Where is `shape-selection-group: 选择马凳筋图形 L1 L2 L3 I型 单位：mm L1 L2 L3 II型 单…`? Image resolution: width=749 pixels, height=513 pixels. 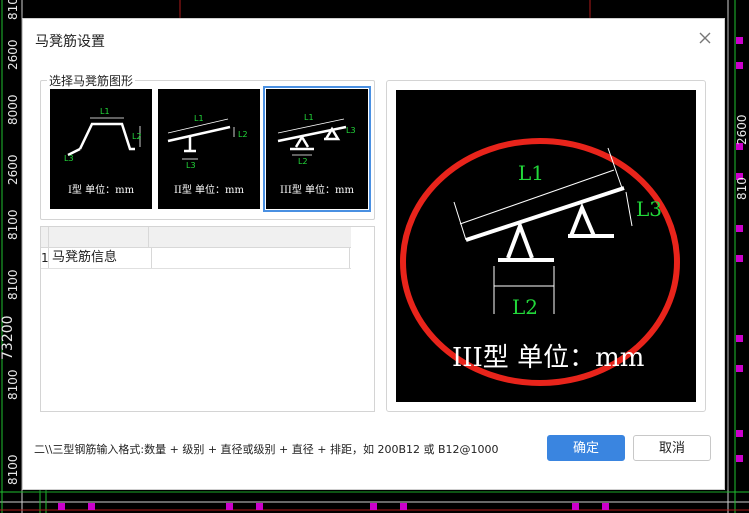
shape-selection-group: 选择马凳筋图形 L1 L2 L3 I型 单位：mm L1 L2 L3 II型 单… is located at coordinates (207, 146).